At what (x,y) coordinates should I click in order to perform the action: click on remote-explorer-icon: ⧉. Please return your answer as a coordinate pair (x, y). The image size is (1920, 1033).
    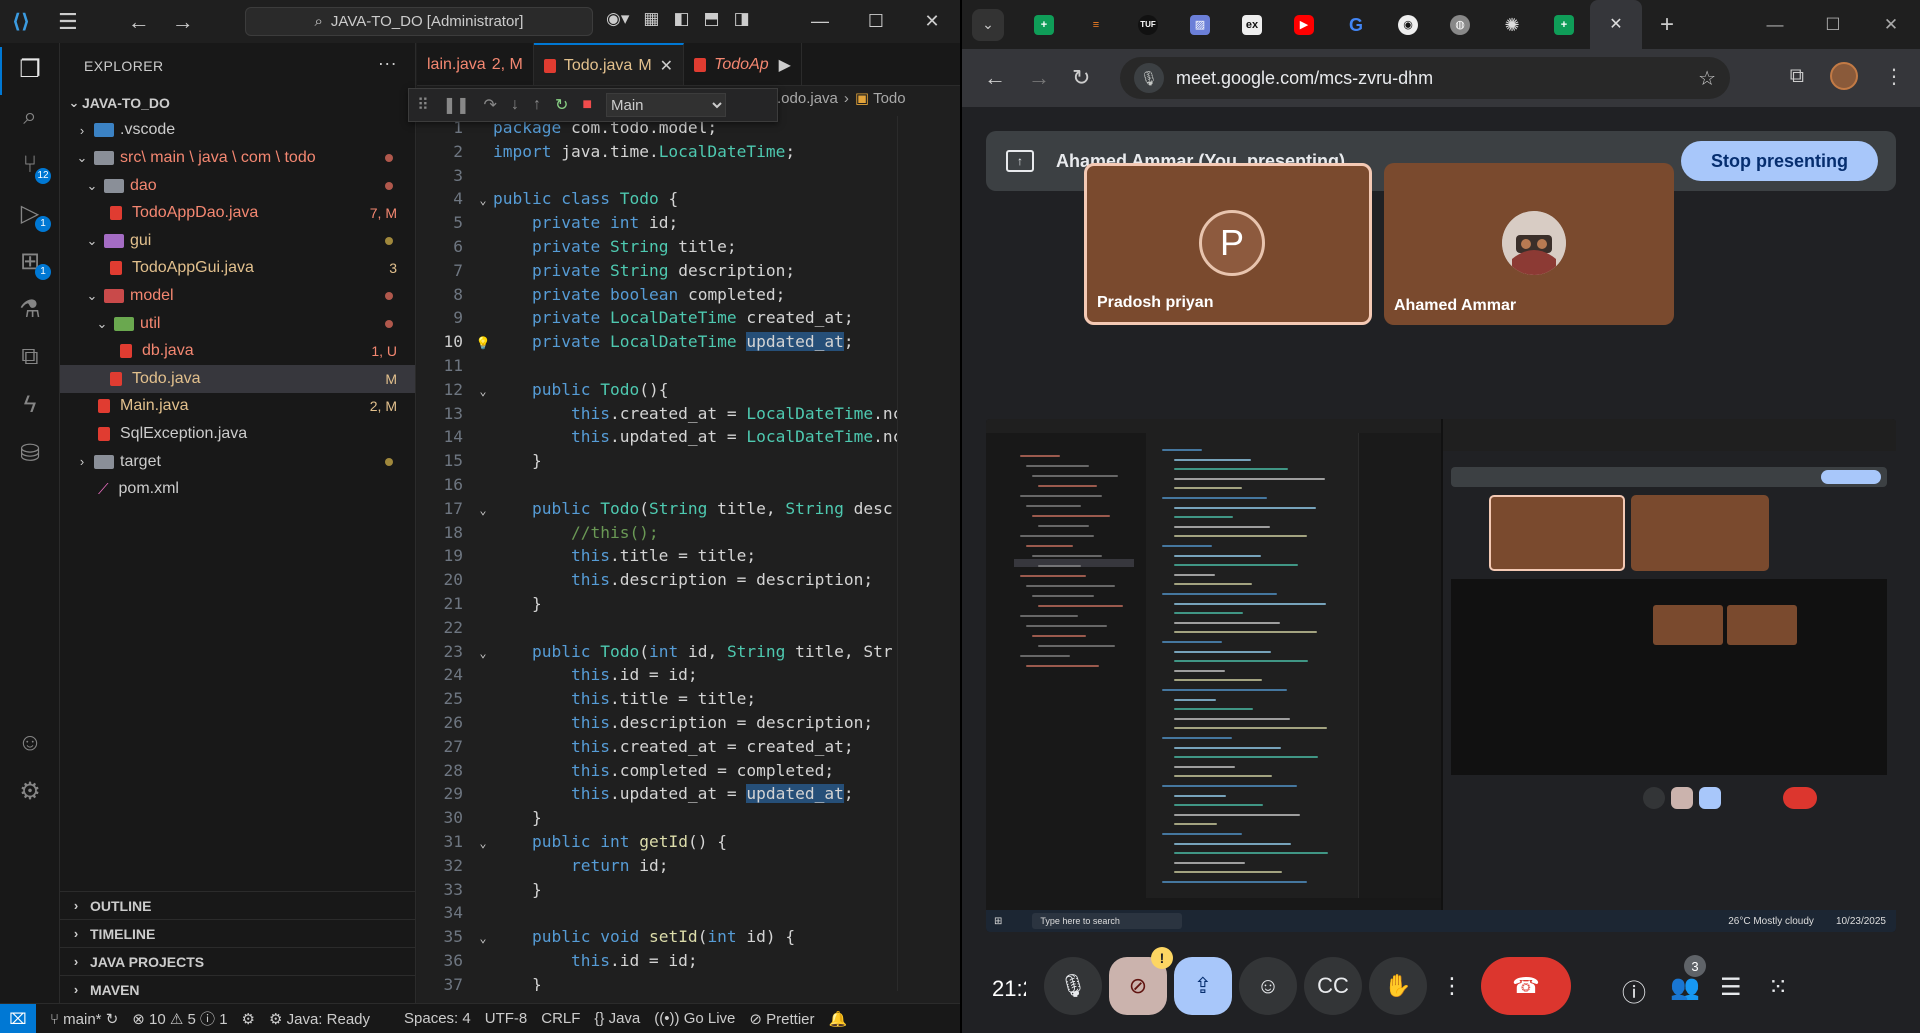
    Looking at the image, I should click on (30, 357).